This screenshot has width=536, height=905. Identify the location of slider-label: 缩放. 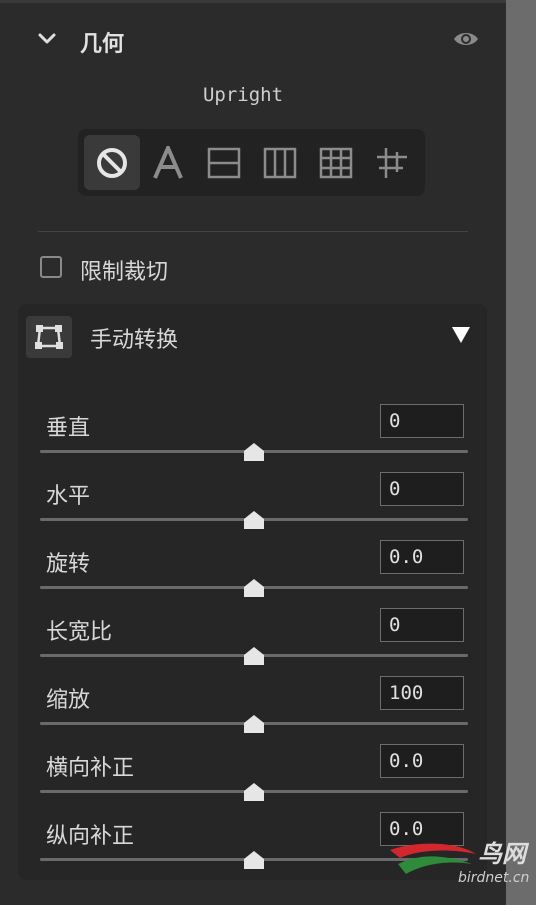
(68, 700).